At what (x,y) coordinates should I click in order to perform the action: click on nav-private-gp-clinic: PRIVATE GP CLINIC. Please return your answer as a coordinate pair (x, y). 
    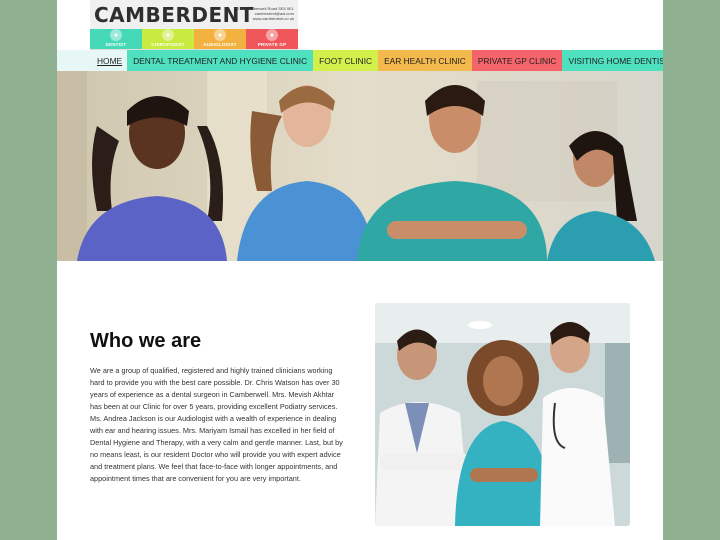
    Looking at the image, I should click on (517, 60).